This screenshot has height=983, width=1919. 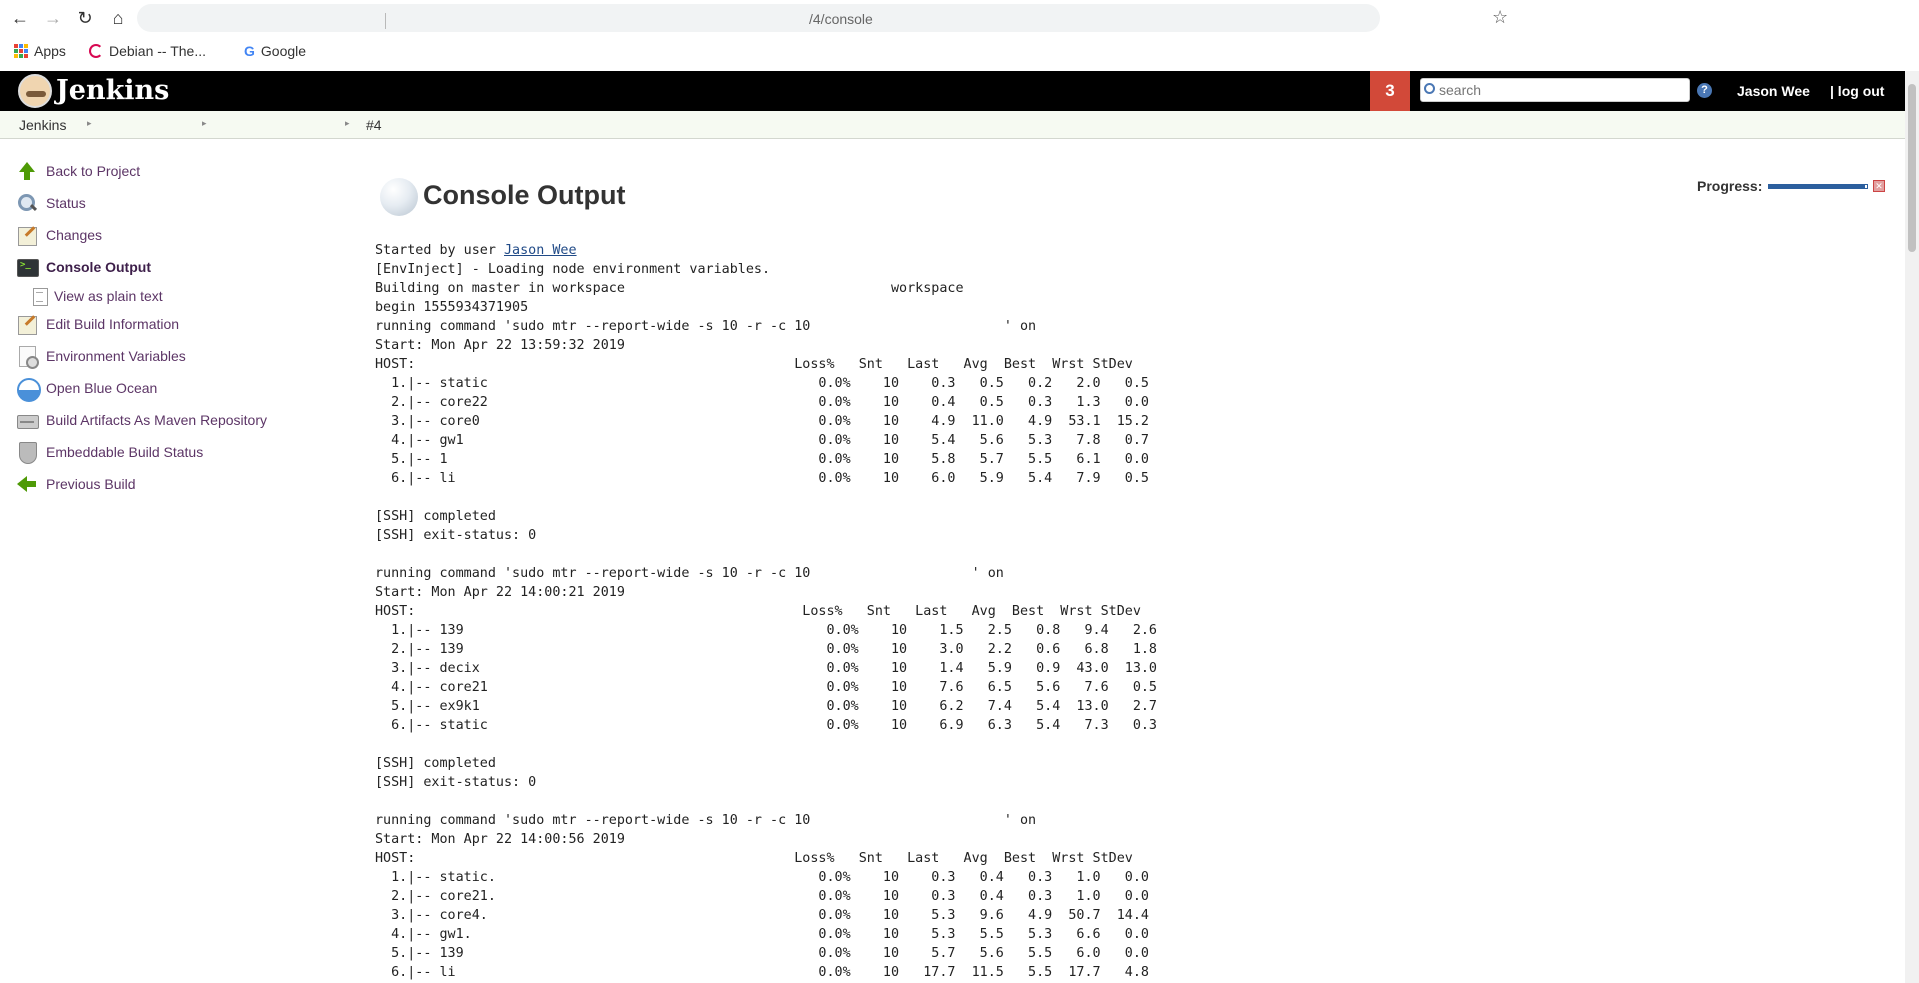 I want to click on url-text: /4/console, so click(x=841, y=19).